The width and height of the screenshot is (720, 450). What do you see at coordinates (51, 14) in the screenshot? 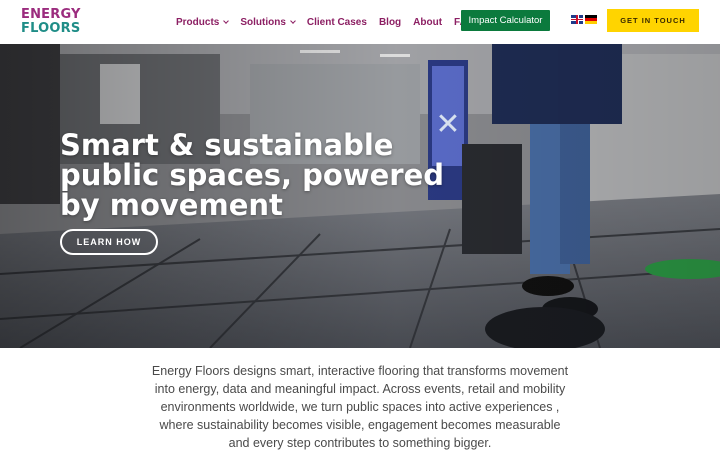
I see `logo-line-1: ENERGY` at bounding box center [51, 14].